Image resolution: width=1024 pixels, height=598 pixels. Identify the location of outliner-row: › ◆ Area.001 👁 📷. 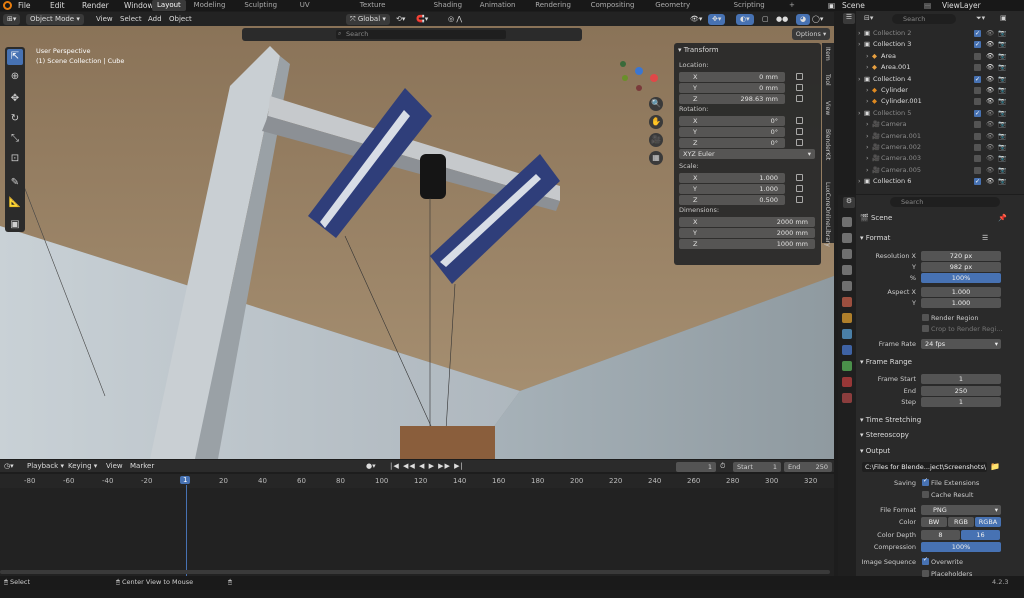
(940, 67).